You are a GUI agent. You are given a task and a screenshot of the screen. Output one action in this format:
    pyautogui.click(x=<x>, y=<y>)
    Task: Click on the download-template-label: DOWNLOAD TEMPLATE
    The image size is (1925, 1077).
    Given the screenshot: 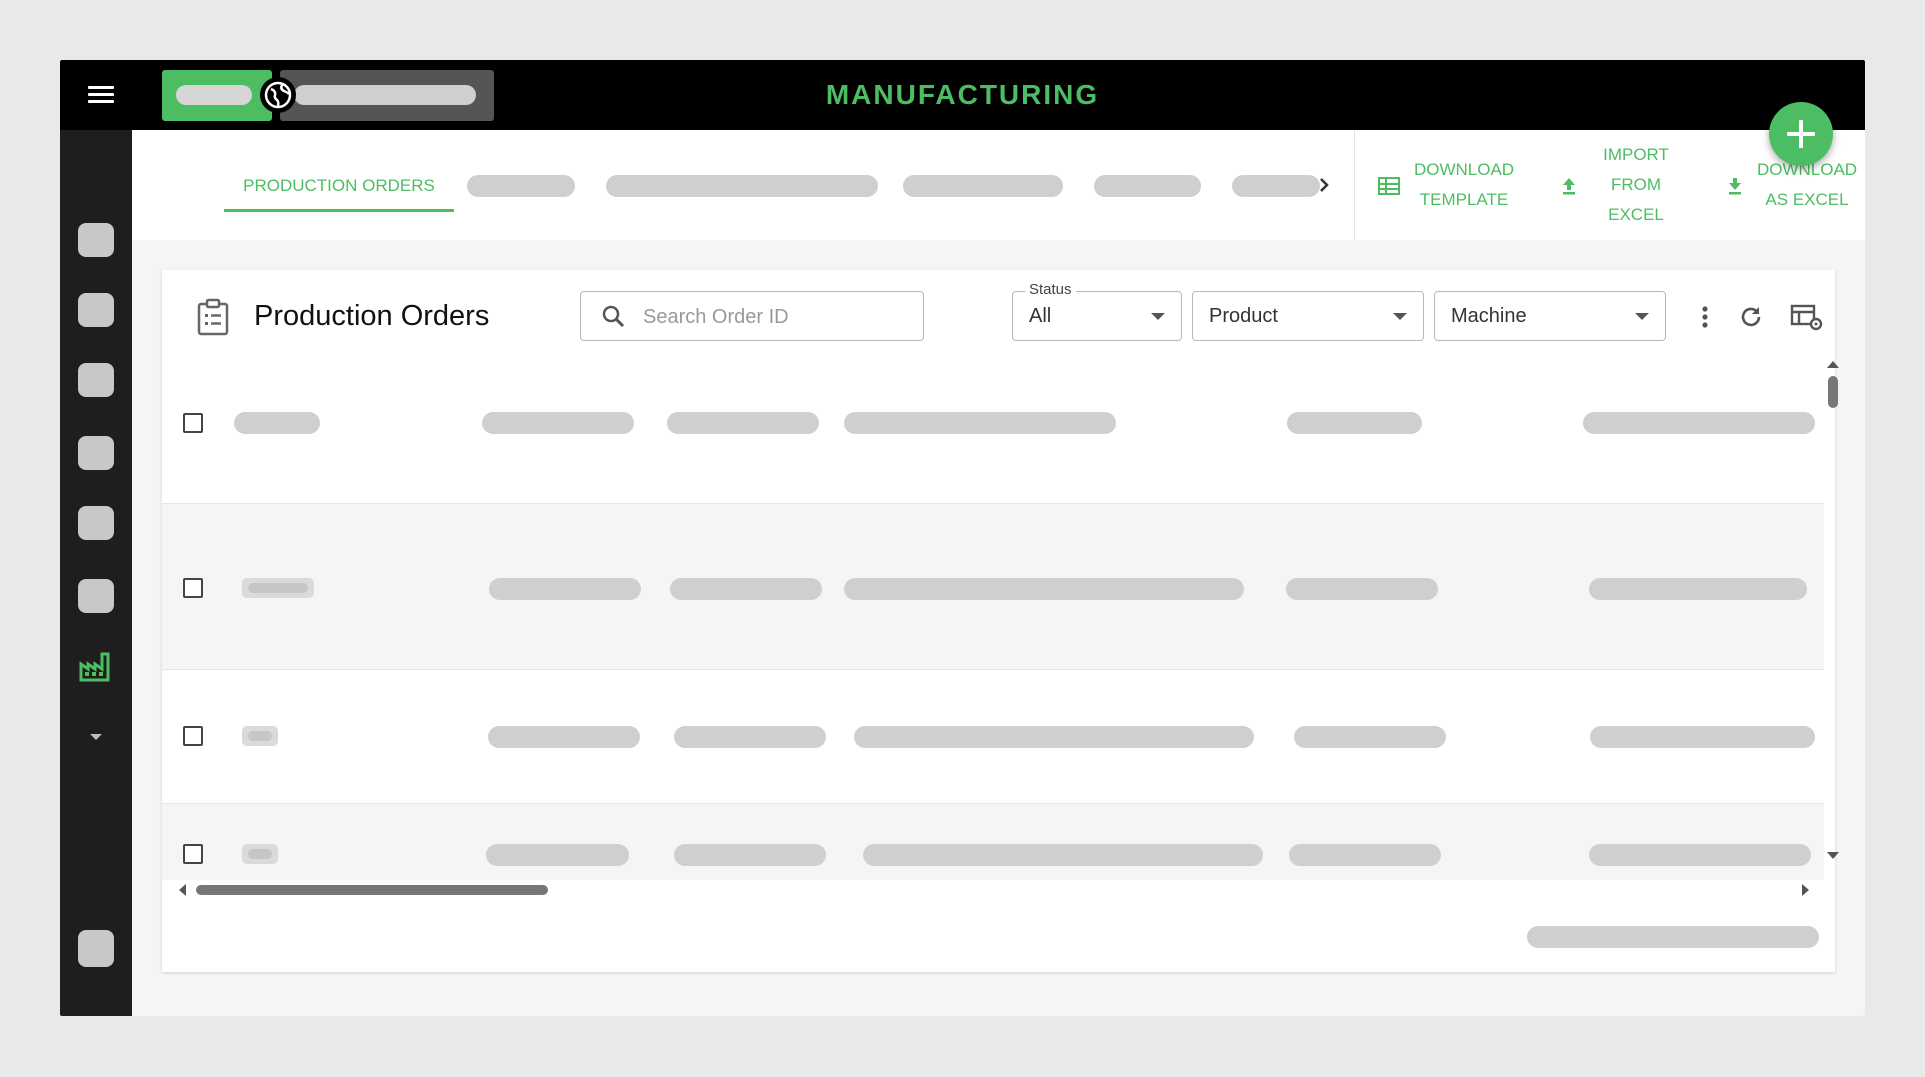 What is the action you would take?
    pyautogui.click(x=1464, y=184)
    